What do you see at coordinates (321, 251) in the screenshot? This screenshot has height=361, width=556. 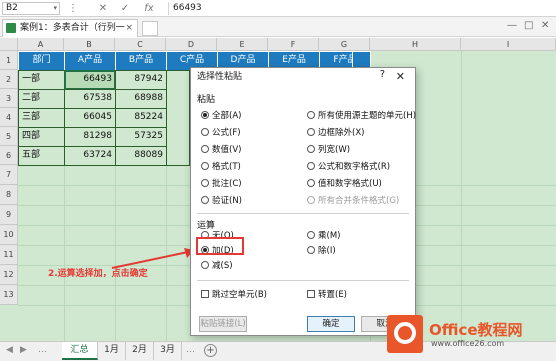 I see `operation-divide: 除(I)` at bounding box center [321, 251].